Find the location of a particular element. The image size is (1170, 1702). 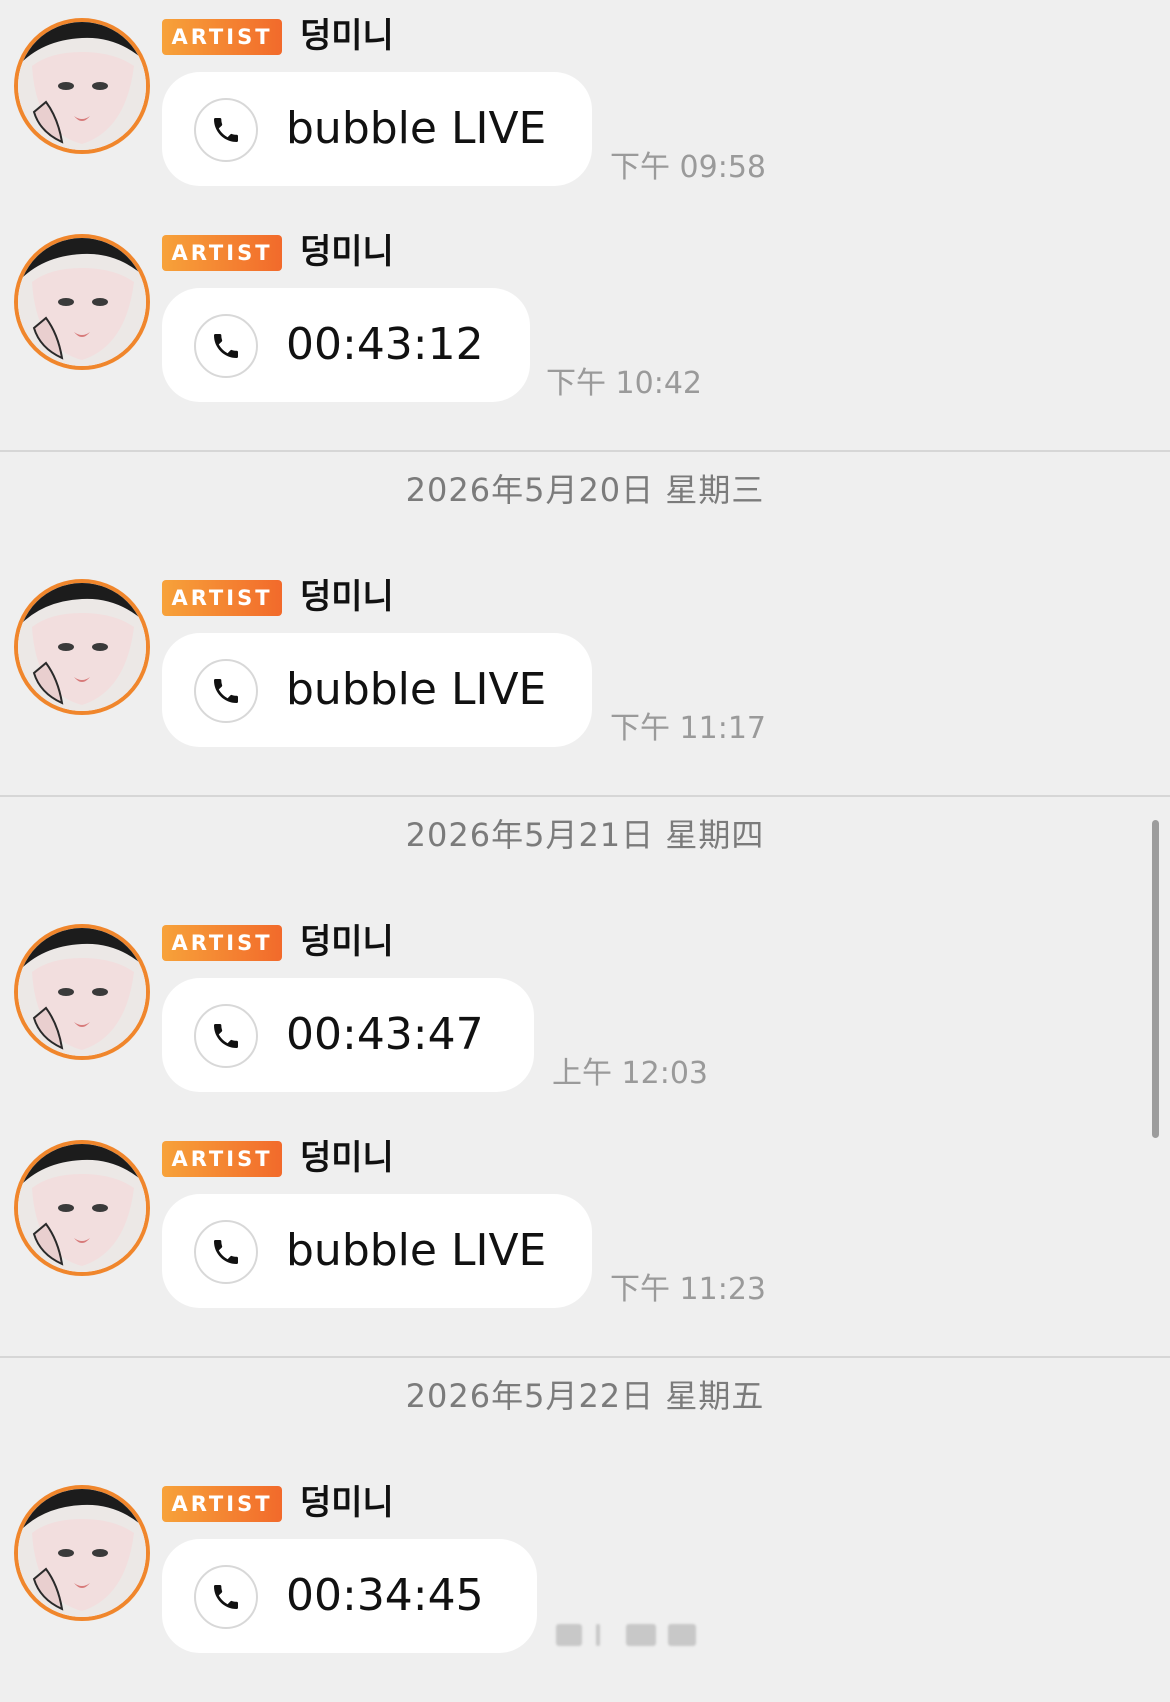

call-bubble: 00:34:45 is located at coordinates (349, 1596).